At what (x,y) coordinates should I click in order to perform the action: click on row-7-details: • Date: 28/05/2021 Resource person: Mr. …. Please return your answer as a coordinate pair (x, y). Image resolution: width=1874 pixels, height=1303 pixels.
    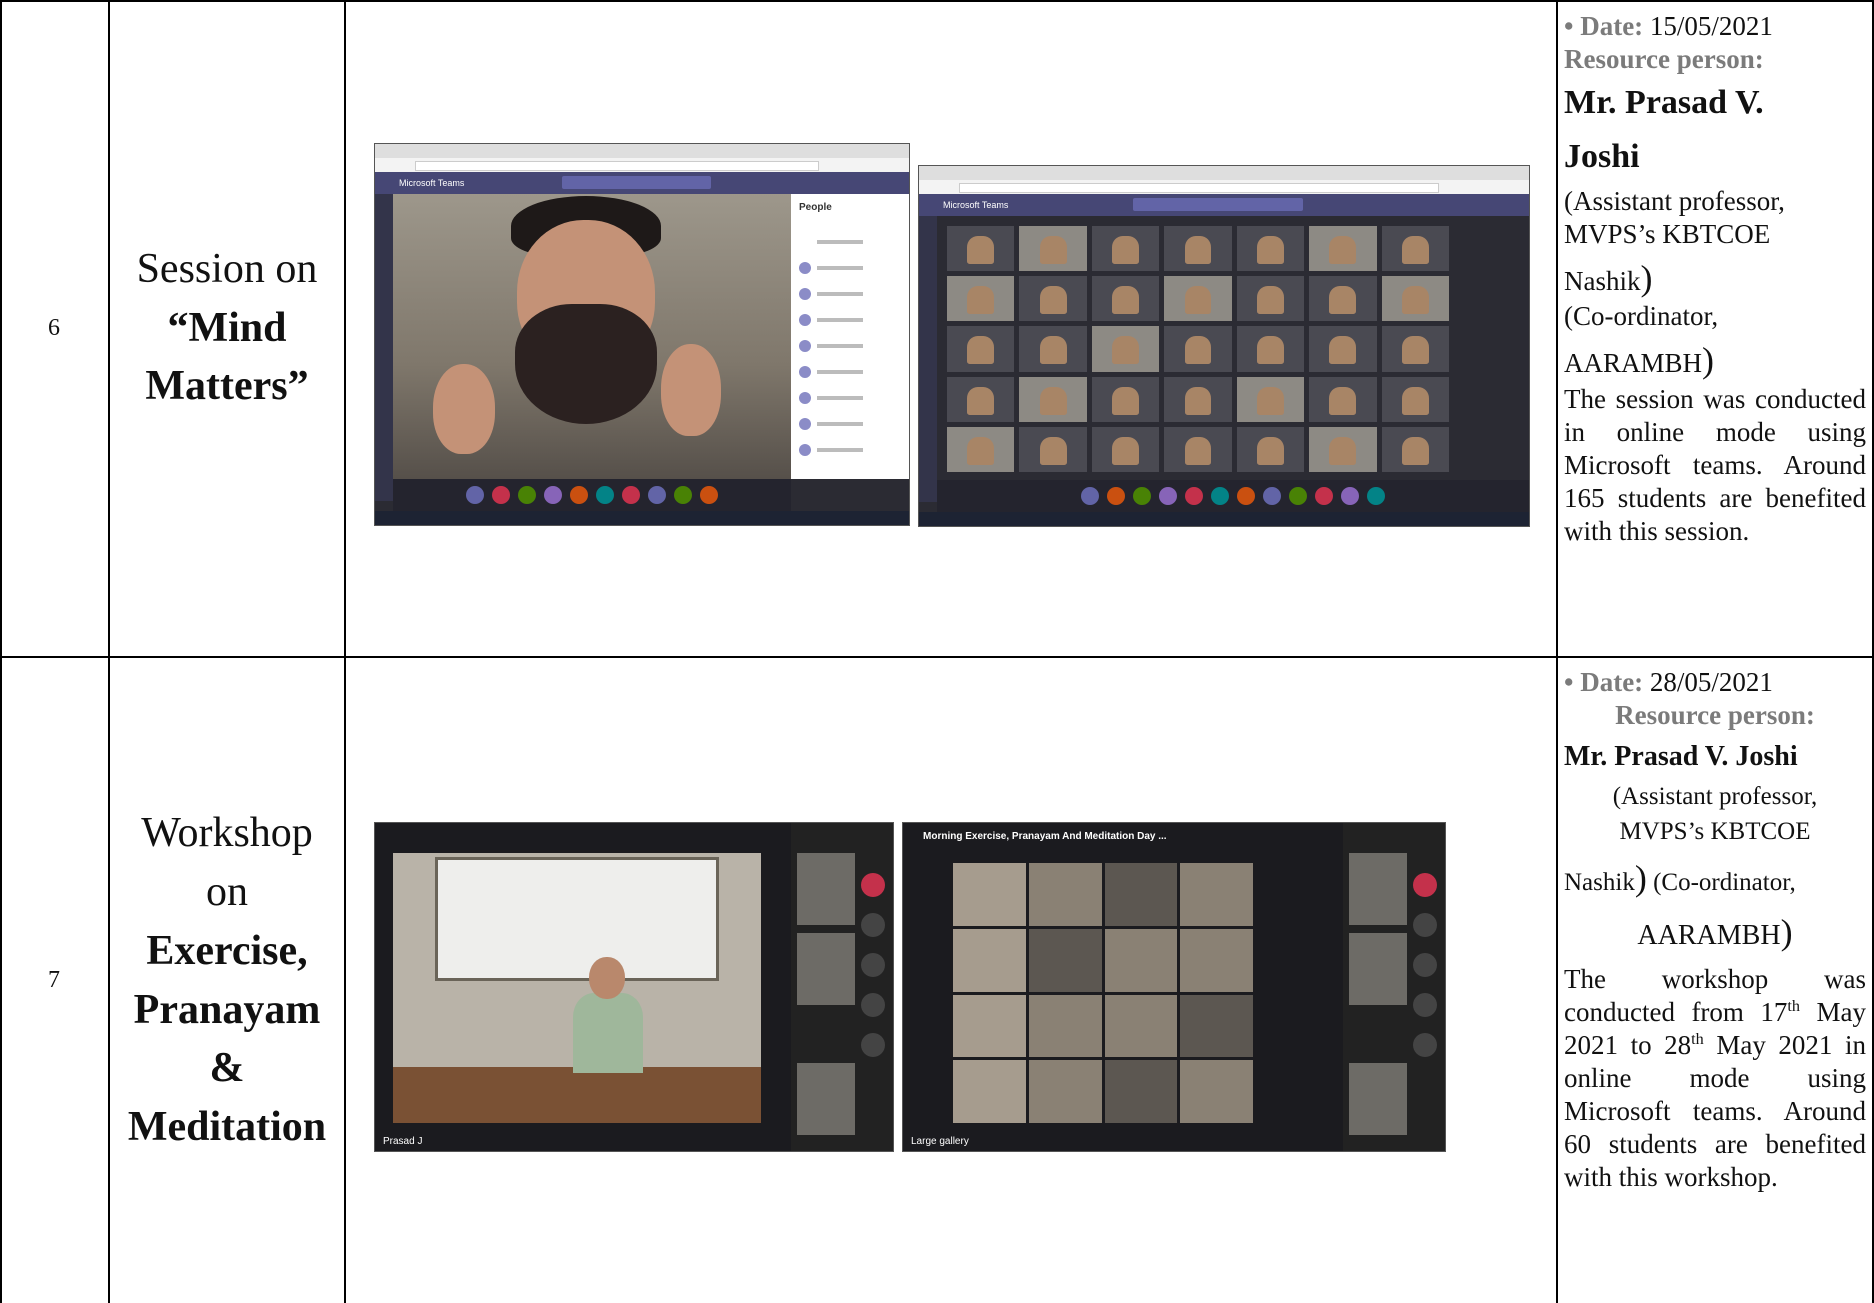
    Looking at the image, I should click on (1715, 982).